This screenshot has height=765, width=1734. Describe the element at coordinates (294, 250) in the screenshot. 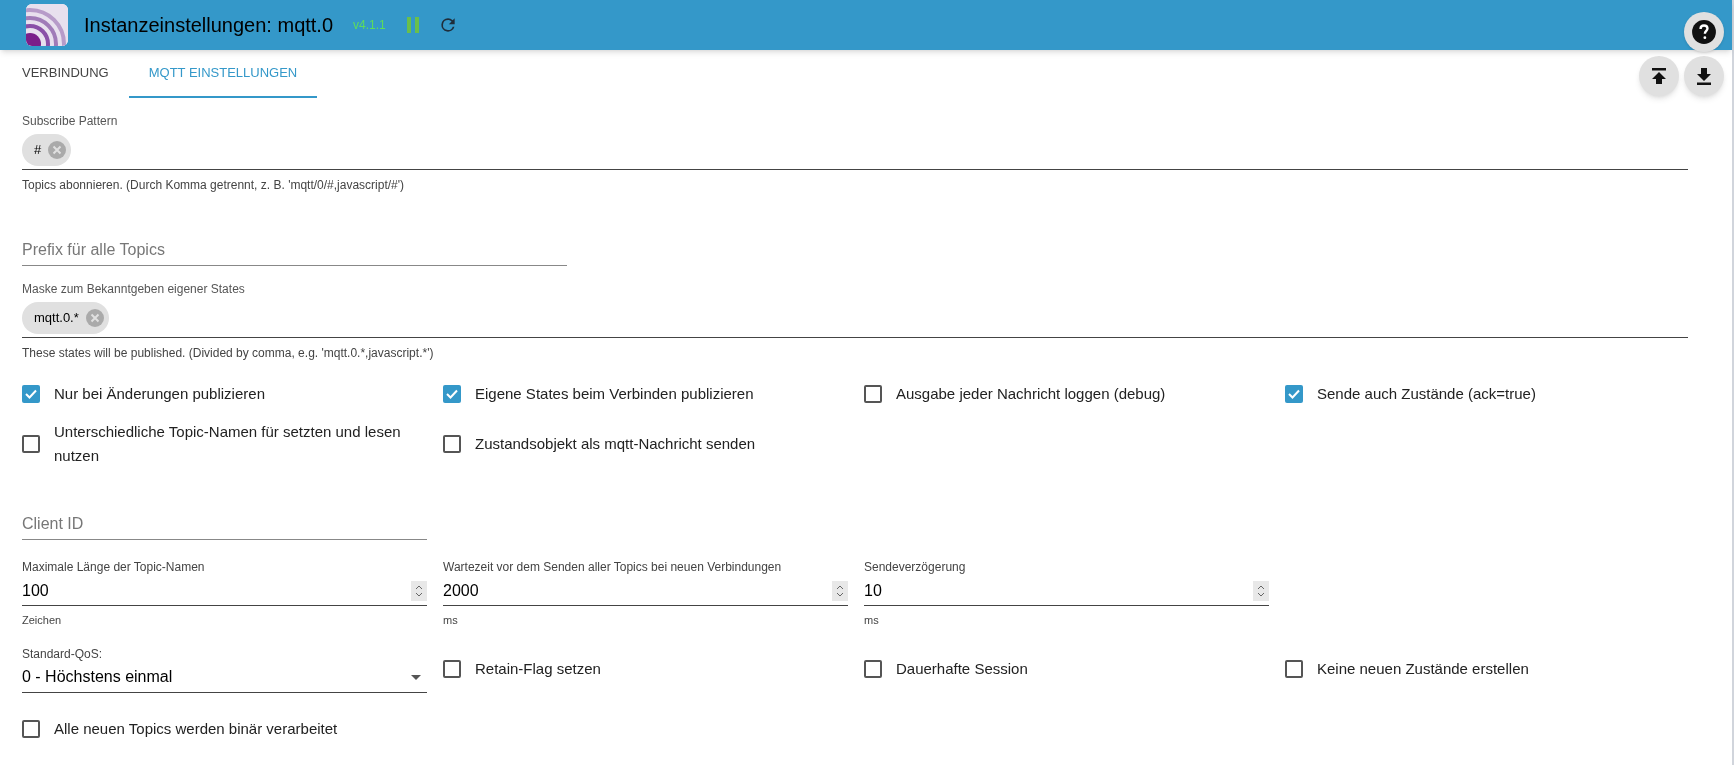

I see `text-field: Prefix für alle Topics` at that location.